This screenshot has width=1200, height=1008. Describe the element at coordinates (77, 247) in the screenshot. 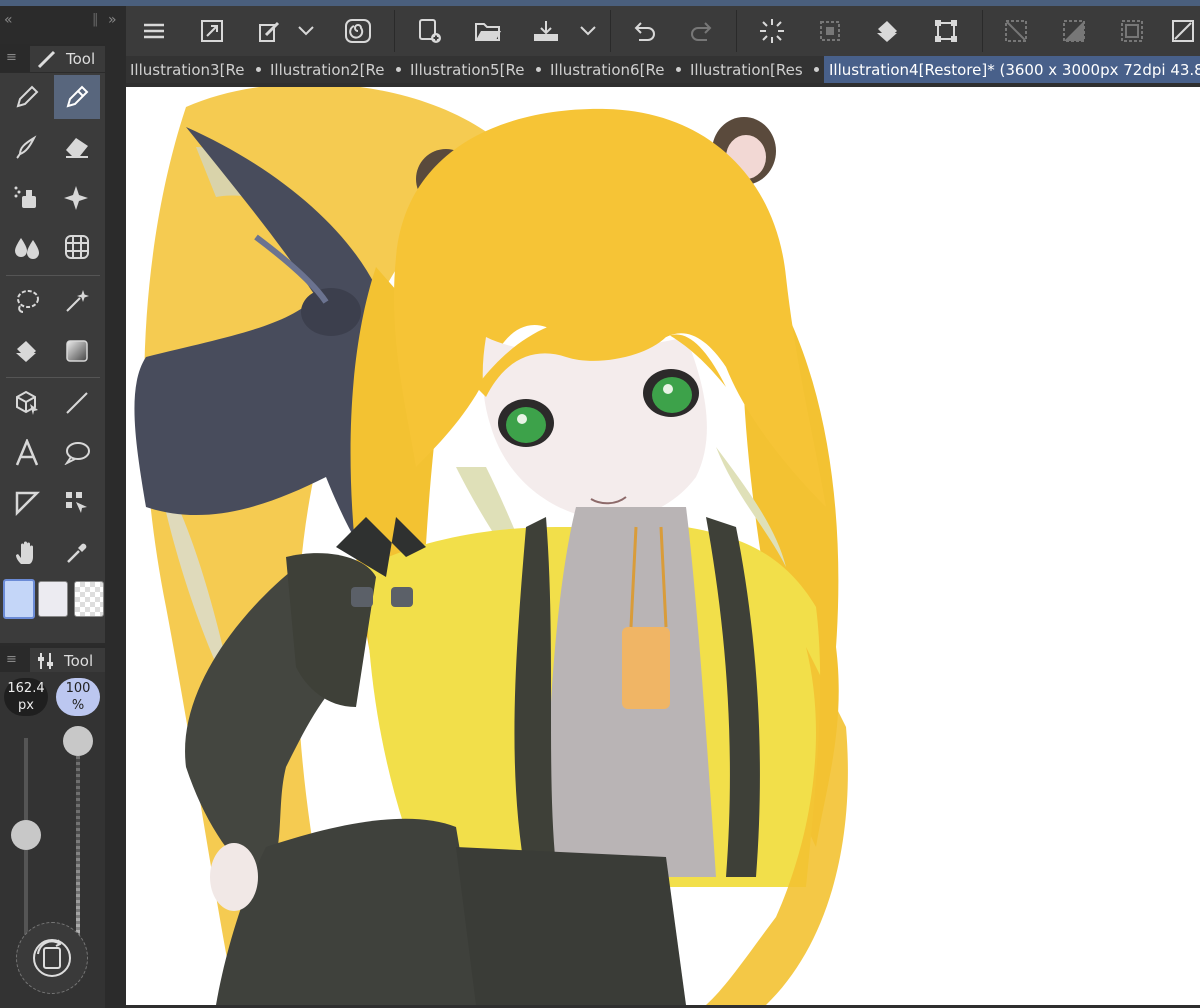

I see `mesh-transform-icon` at that location.